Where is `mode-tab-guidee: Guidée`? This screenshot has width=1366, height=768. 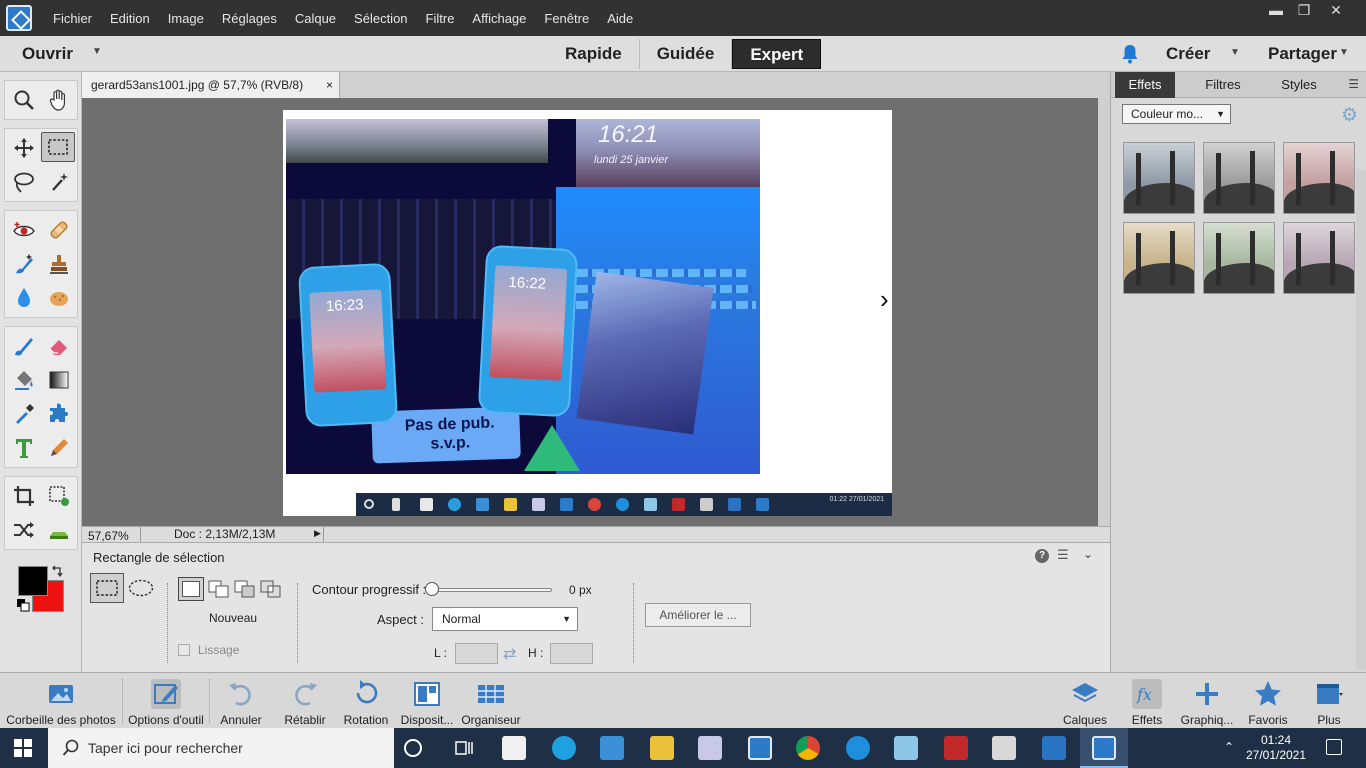
mode-tab-guidee: Guidée is located at coordinates (686, 54).